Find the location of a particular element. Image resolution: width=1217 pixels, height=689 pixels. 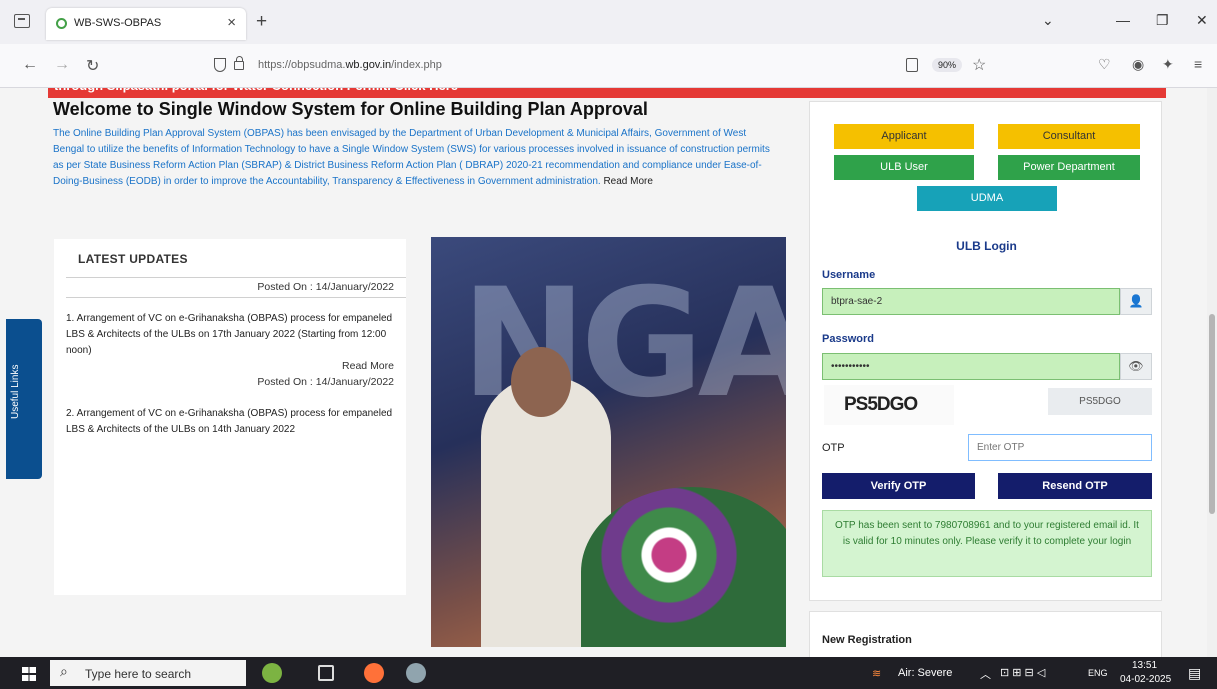

tab-list-icon is located at coordinates (22, 21).